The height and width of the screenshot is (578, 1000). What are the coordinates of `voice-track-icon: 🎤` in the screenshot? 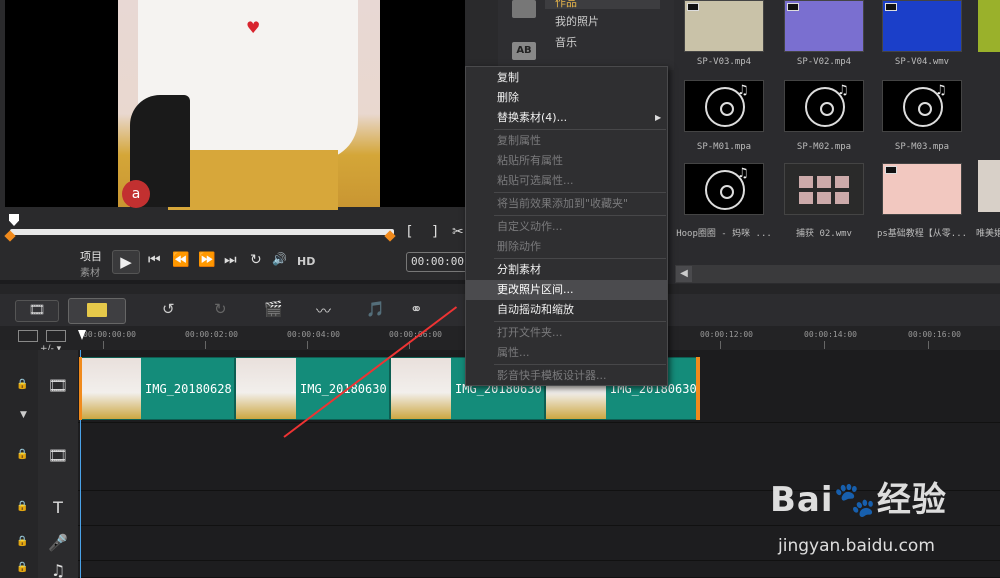 It's located at (58, 542).